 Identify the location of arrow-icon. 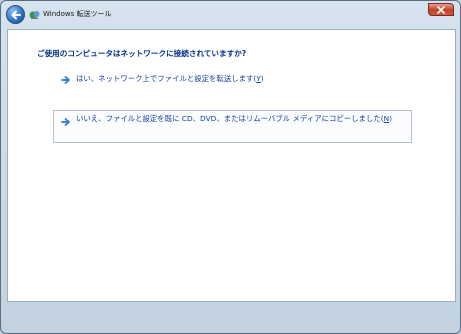
(65, 122).